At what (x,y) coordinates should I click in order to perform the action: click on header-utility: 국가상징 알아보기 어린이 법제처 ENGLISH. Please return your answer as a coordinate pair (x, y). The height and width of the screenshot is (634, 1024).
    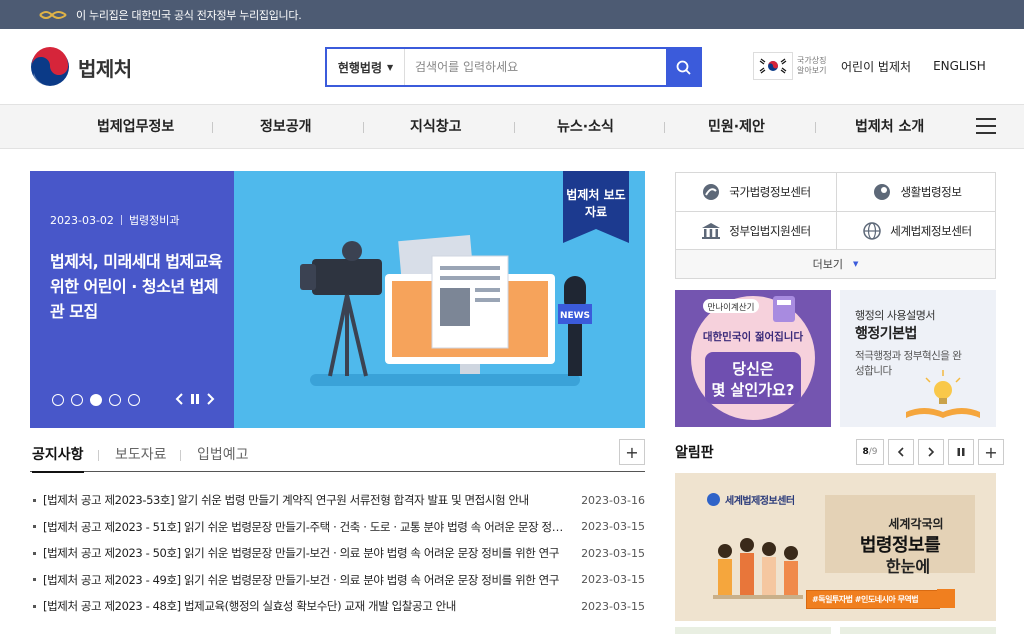
    Looking at the image, I should click on (869, 66).